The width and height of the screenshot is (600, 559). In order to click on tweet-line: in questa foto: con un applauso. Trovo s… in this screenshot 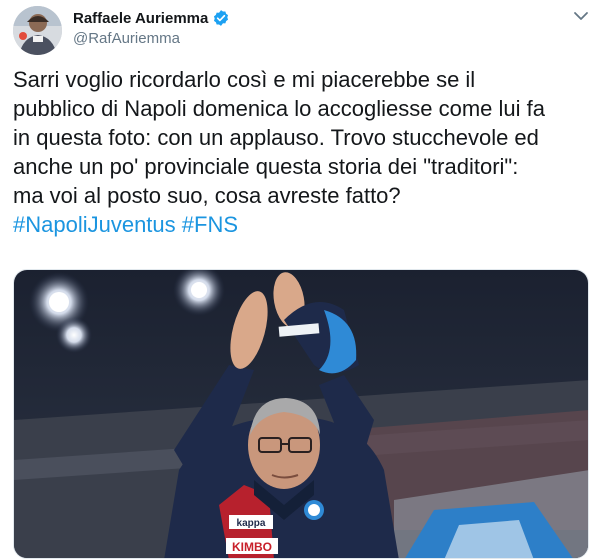, I will do `click(276, 137)`.